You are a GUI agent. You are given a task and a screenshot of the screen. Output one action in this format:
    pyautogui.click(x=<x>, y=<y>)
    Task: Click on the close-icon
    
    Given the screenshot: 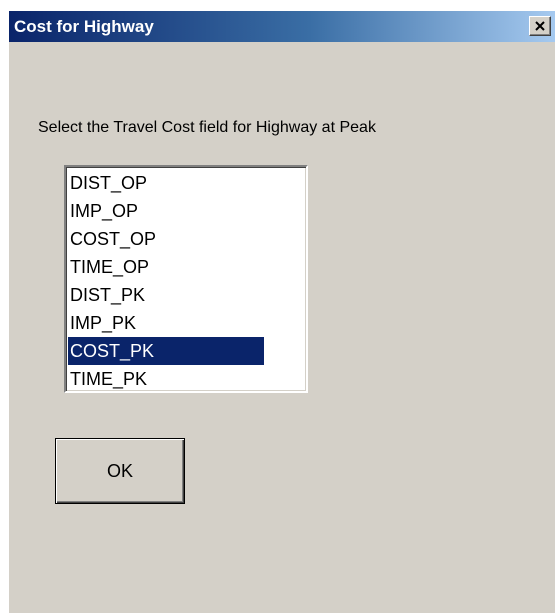 What is the action you would take?
    pyautogui.click(x=540, y=26)
    